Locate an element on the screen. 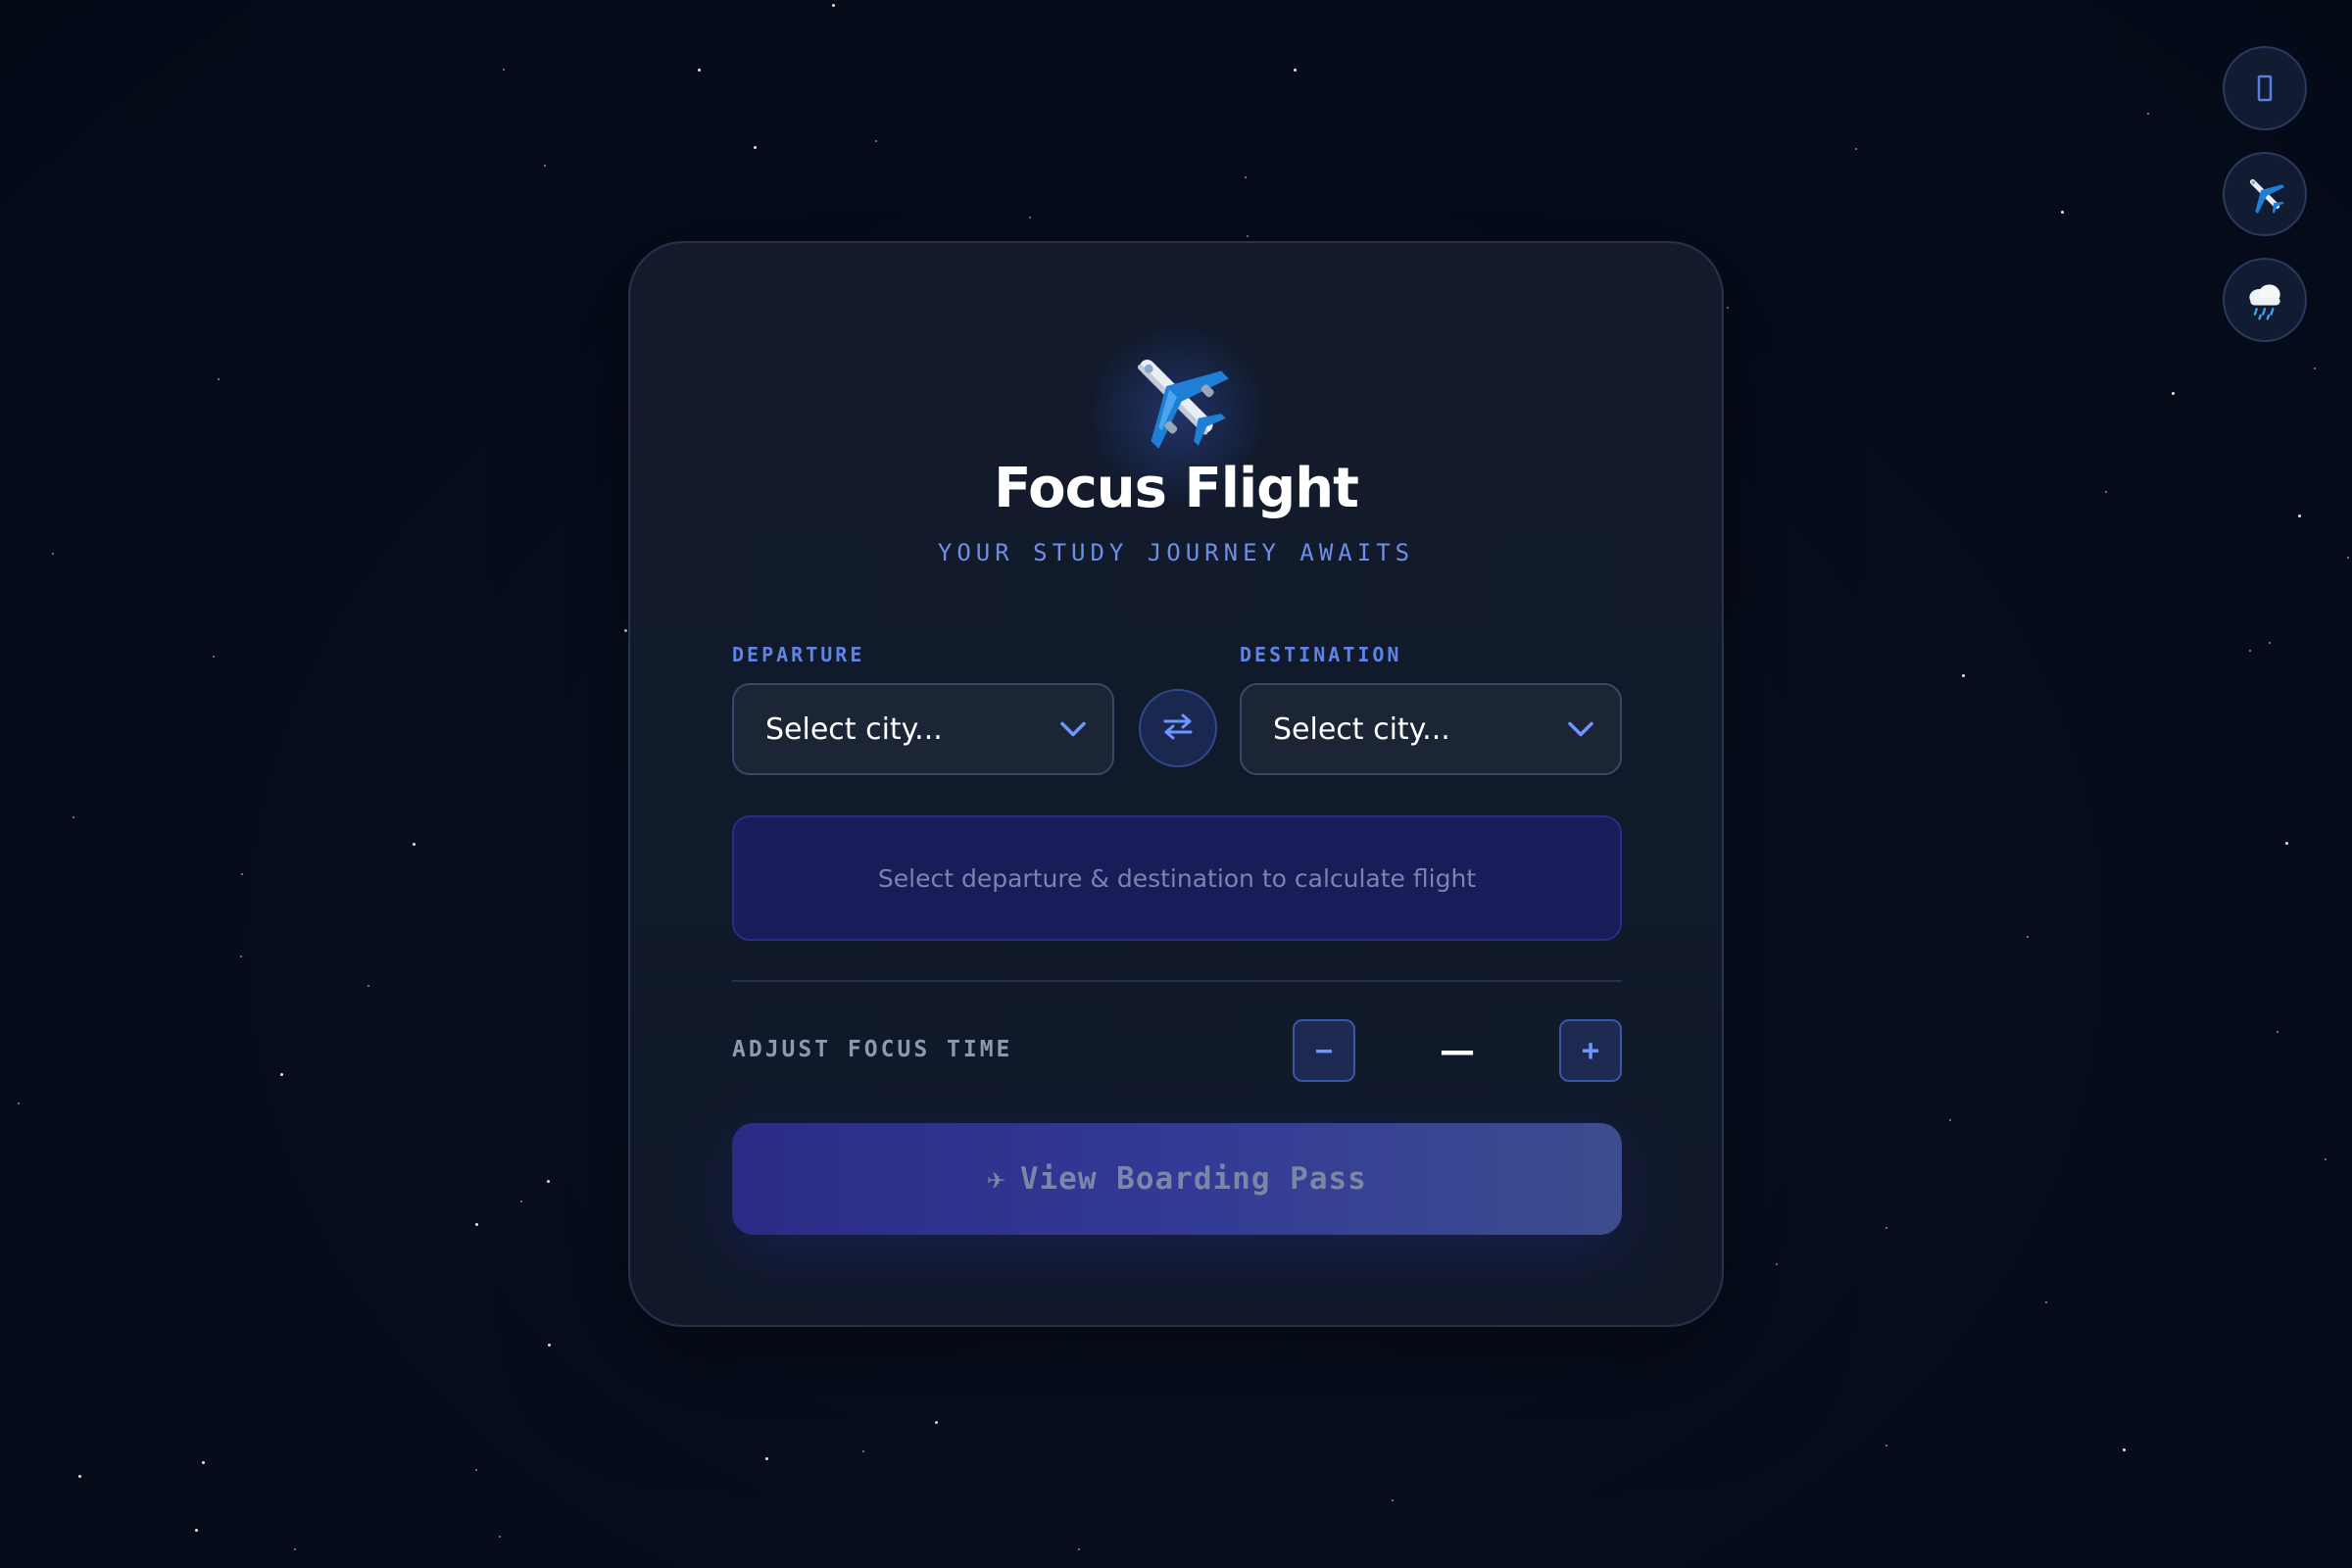 The width and height of the screenshot is (2352, 1568). empty-glyph-icon is located at coordinates (2265, 88).